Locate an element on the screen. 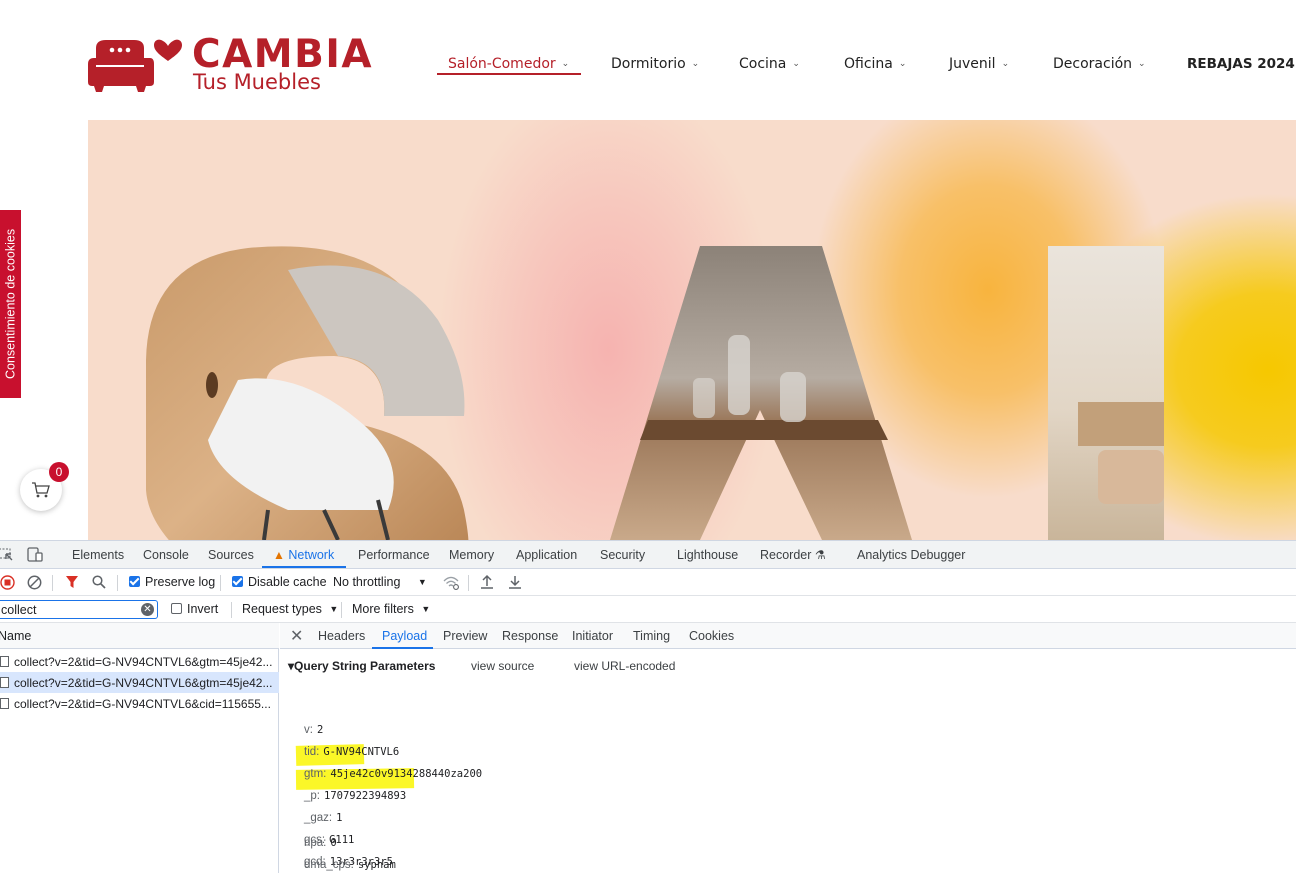  param-key: _gaz: is located at coordinates (318, 818).